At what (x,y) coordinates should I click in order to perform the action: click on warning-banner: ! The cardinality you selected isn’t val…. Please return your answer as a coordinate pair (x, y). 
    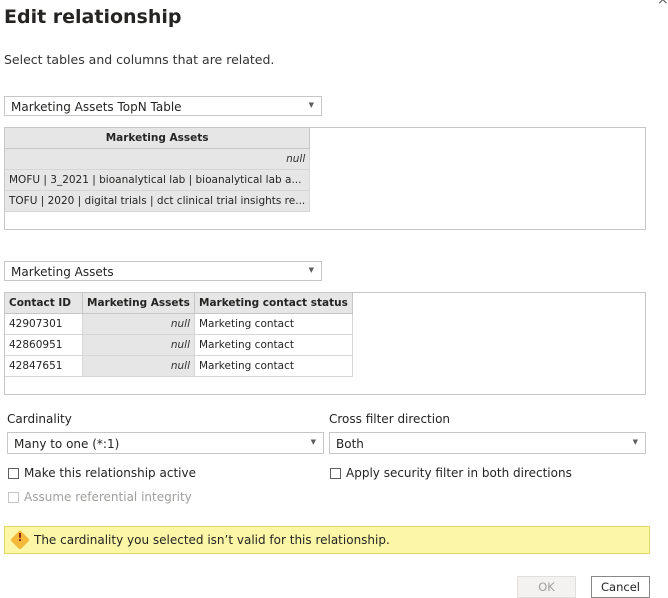
    Looking at the image, I should click on (327, 540).